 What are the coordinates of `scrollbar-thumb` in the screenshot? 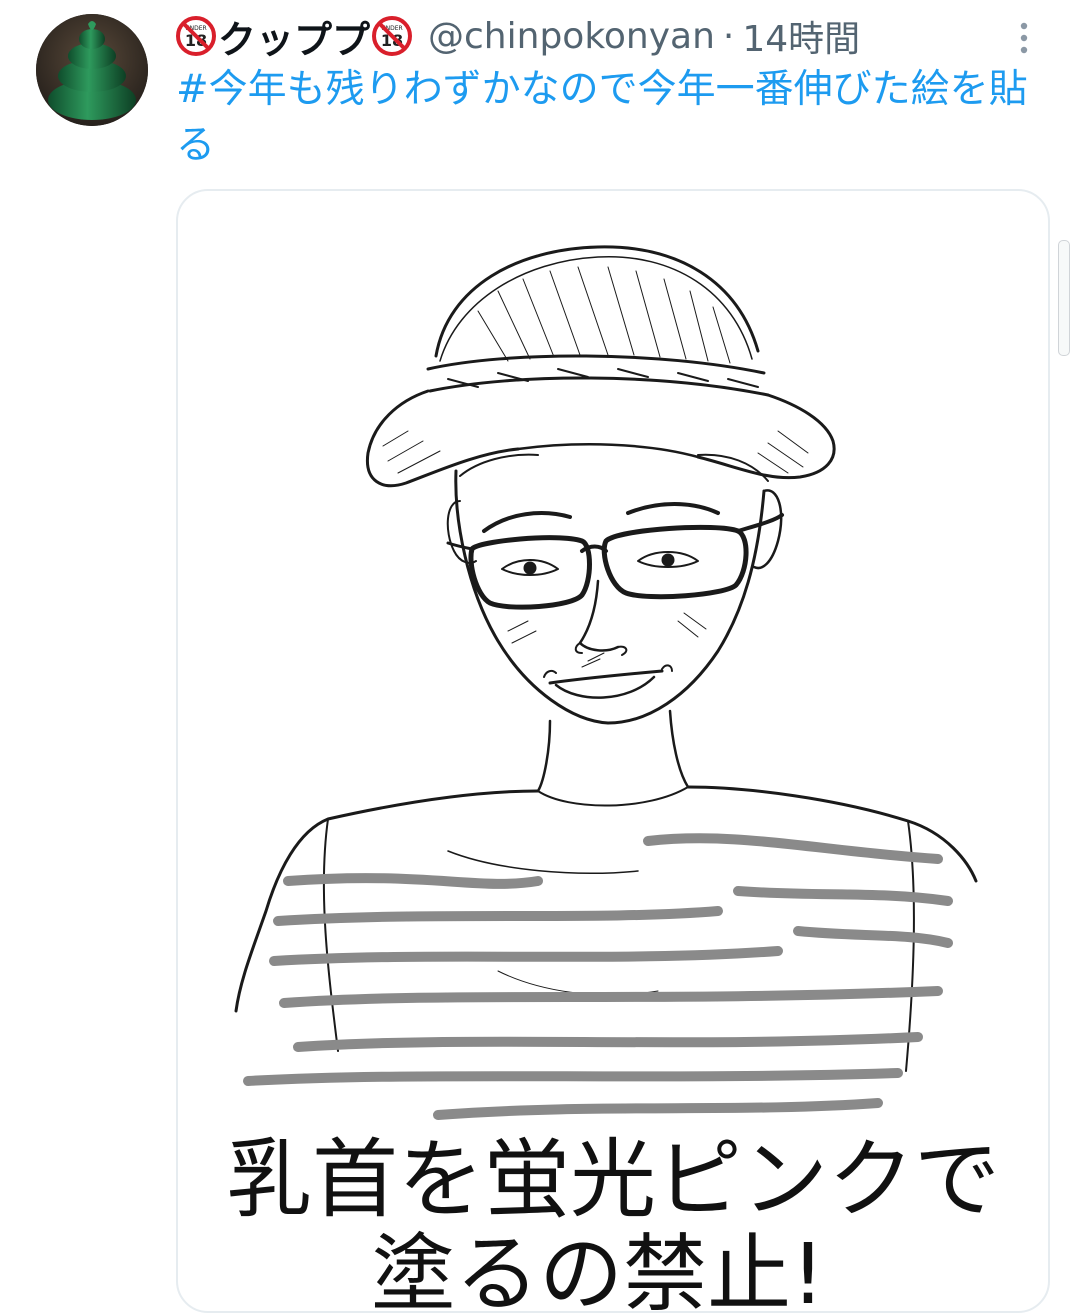 It's located at (1064, 298).